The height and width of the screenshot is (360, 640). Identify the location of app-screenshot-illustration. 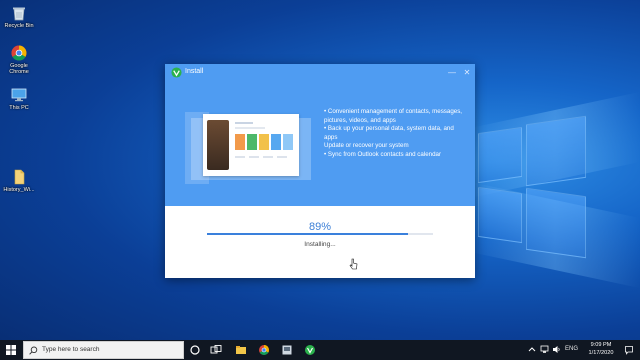
(251, 145).